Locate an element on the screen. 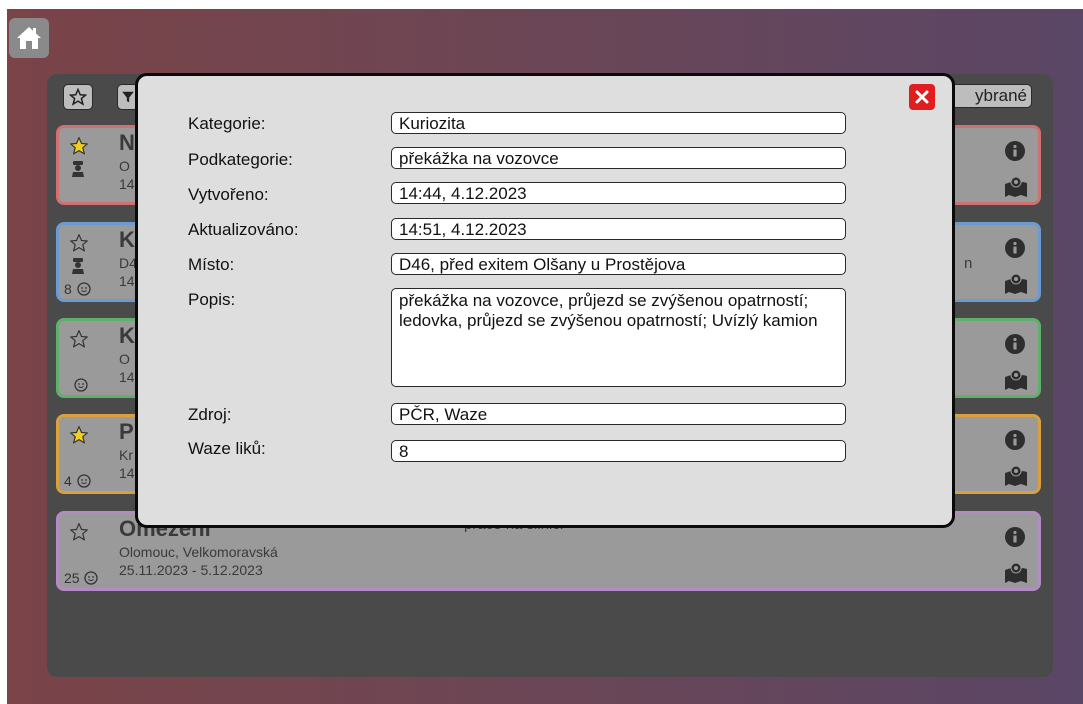 The height and width of the screenshot is (704, 1083). waze-likes-label: Waze liků: is located at coordinates (227, 448).